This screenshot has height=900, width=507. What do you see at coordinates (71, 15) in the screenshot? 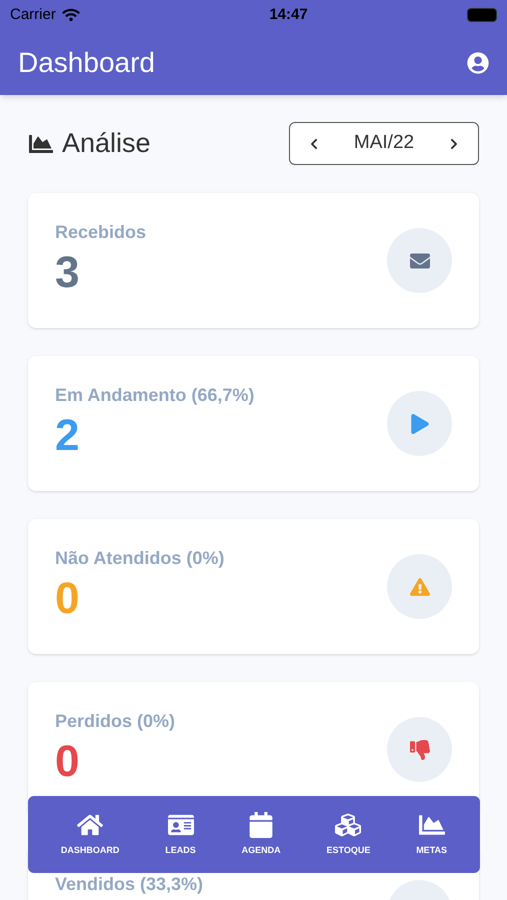
I see `wifi-icon` at bounding box center [71, 15].